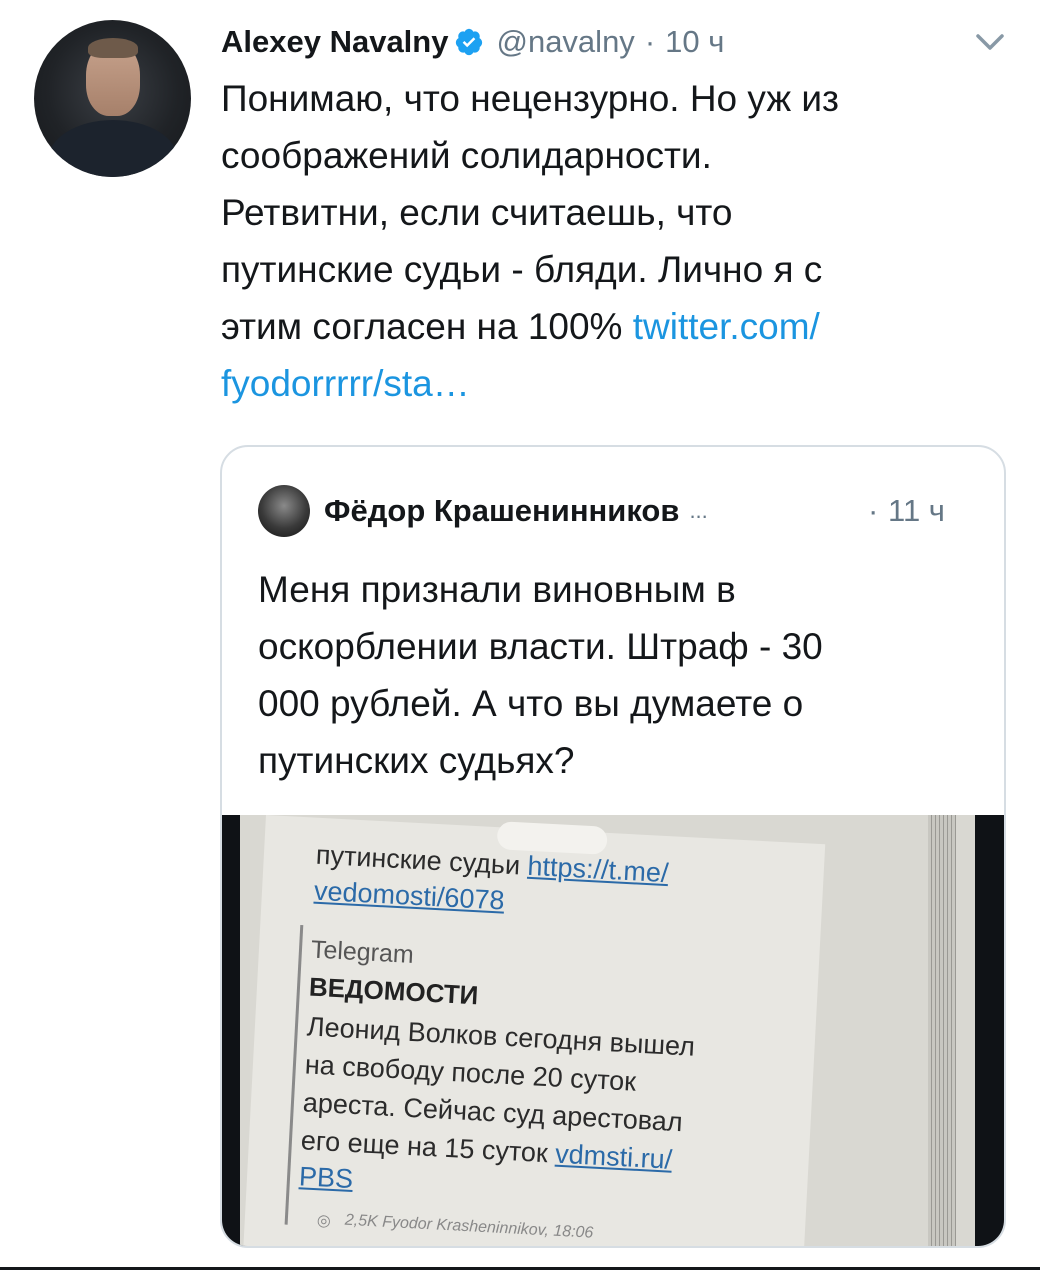 This screenshot has height=1279, width=1040. Describe the element at coordinates (416, 760) in the screenshot. I see `quoted-text-line: путинских судьях?` at that location.